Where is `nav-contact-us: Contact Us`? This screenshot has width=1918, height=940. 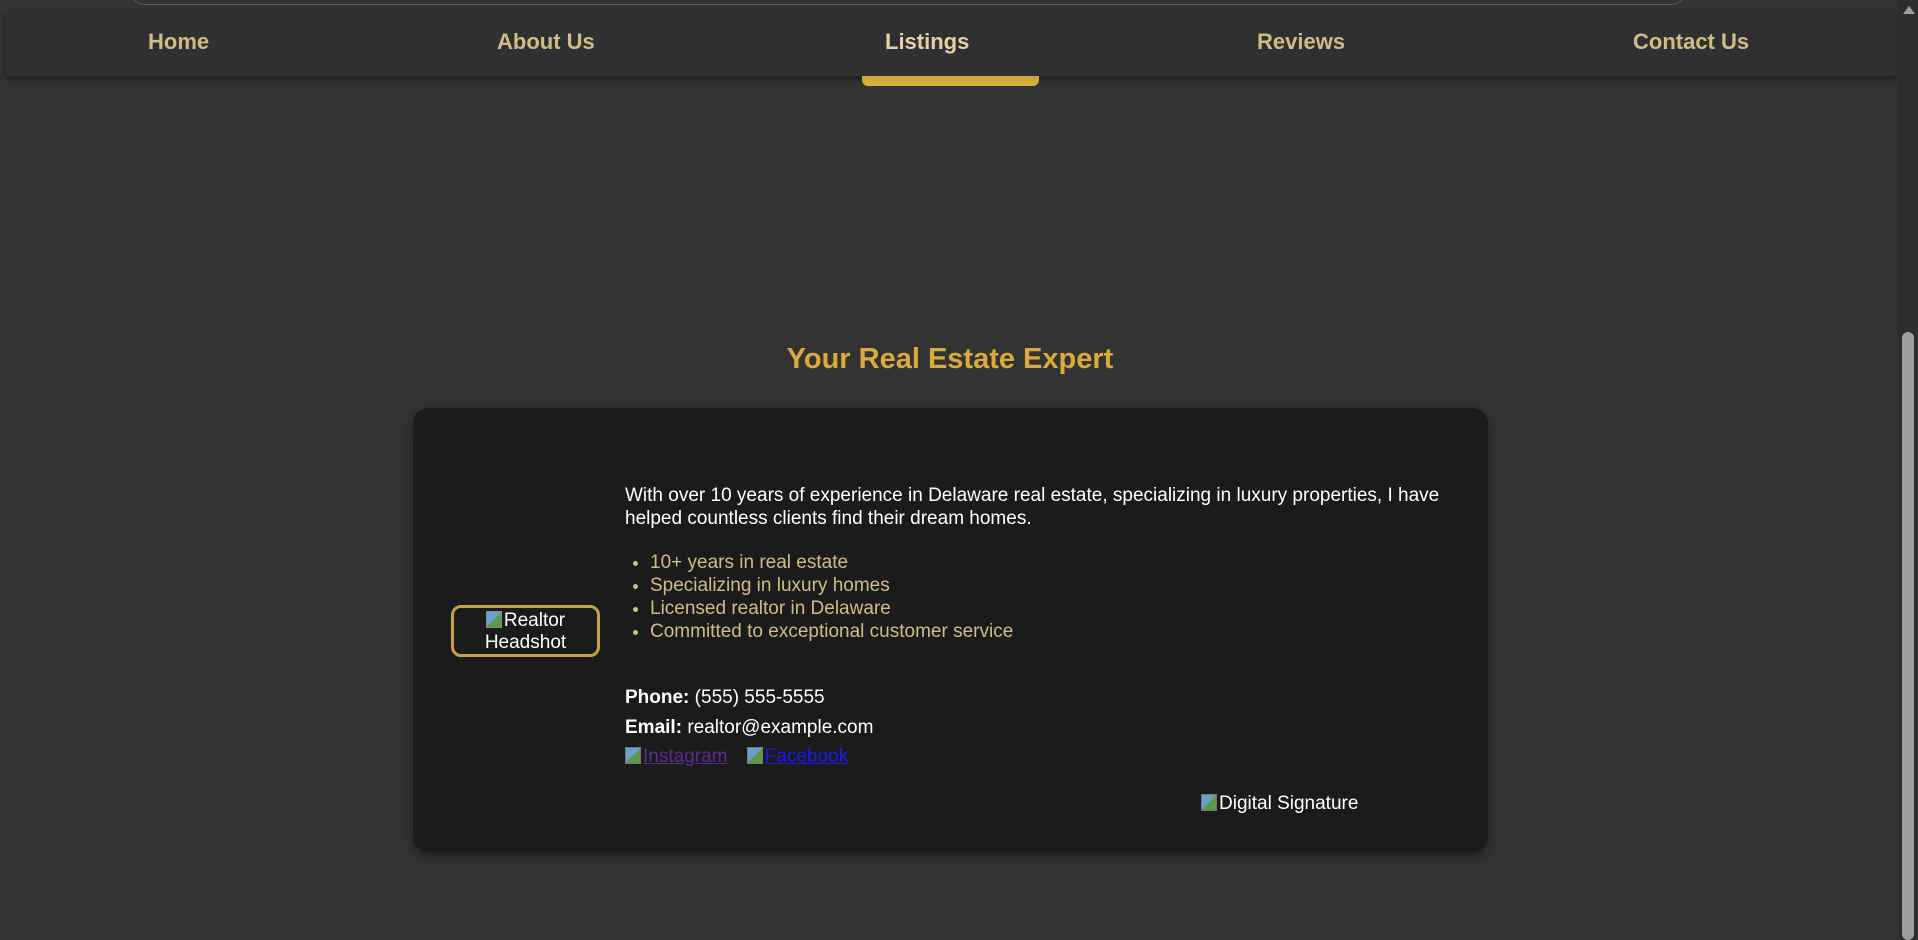
nav-contact-us: Contact Us is located at coordinates (1691, 44).